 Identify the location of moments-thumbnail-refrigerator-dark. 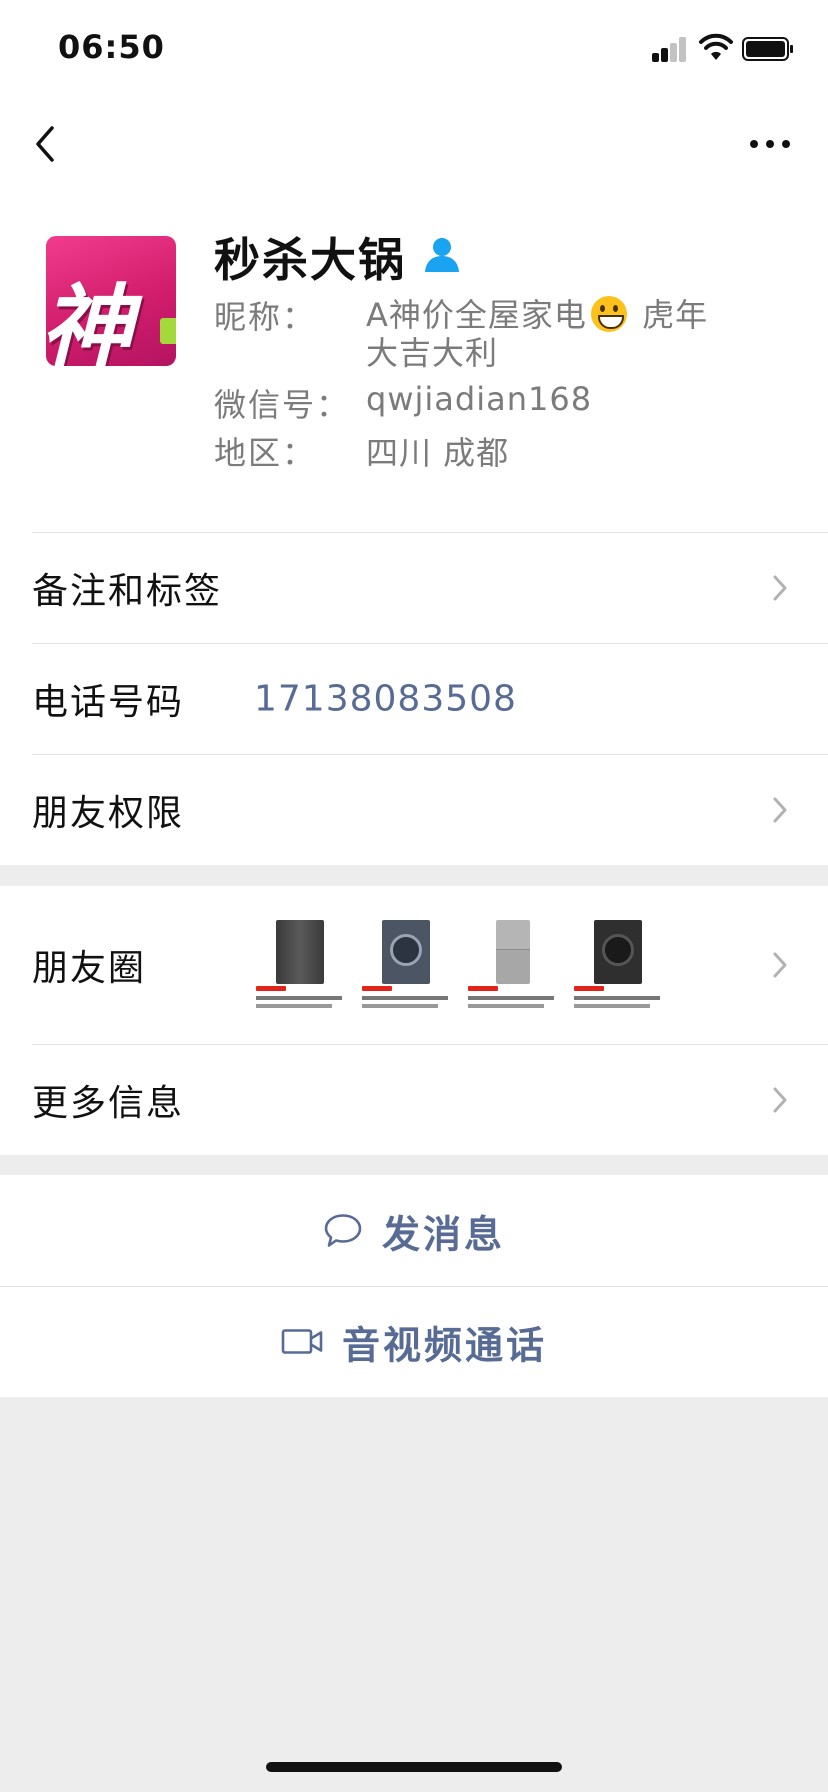
(301, 966).